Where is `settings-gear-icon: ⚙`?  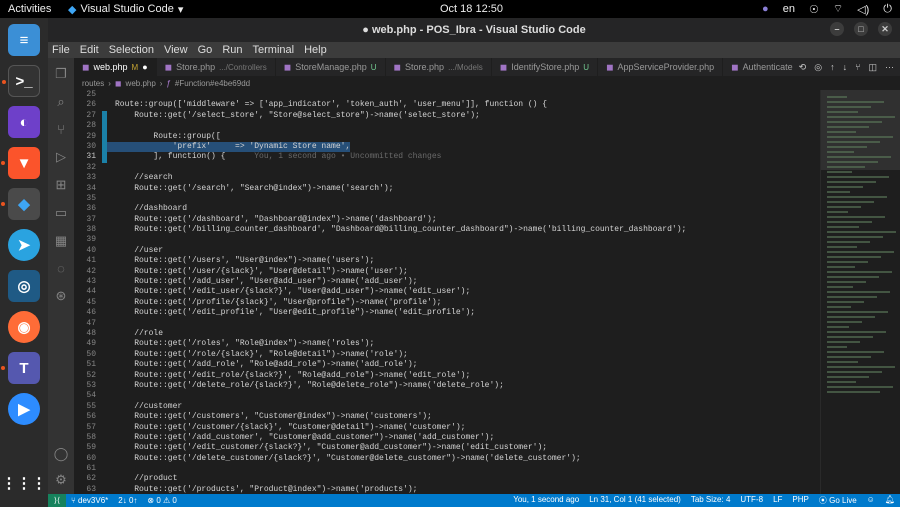
settings-gear-icon: ⚙ is located at coordinates (61, 480).